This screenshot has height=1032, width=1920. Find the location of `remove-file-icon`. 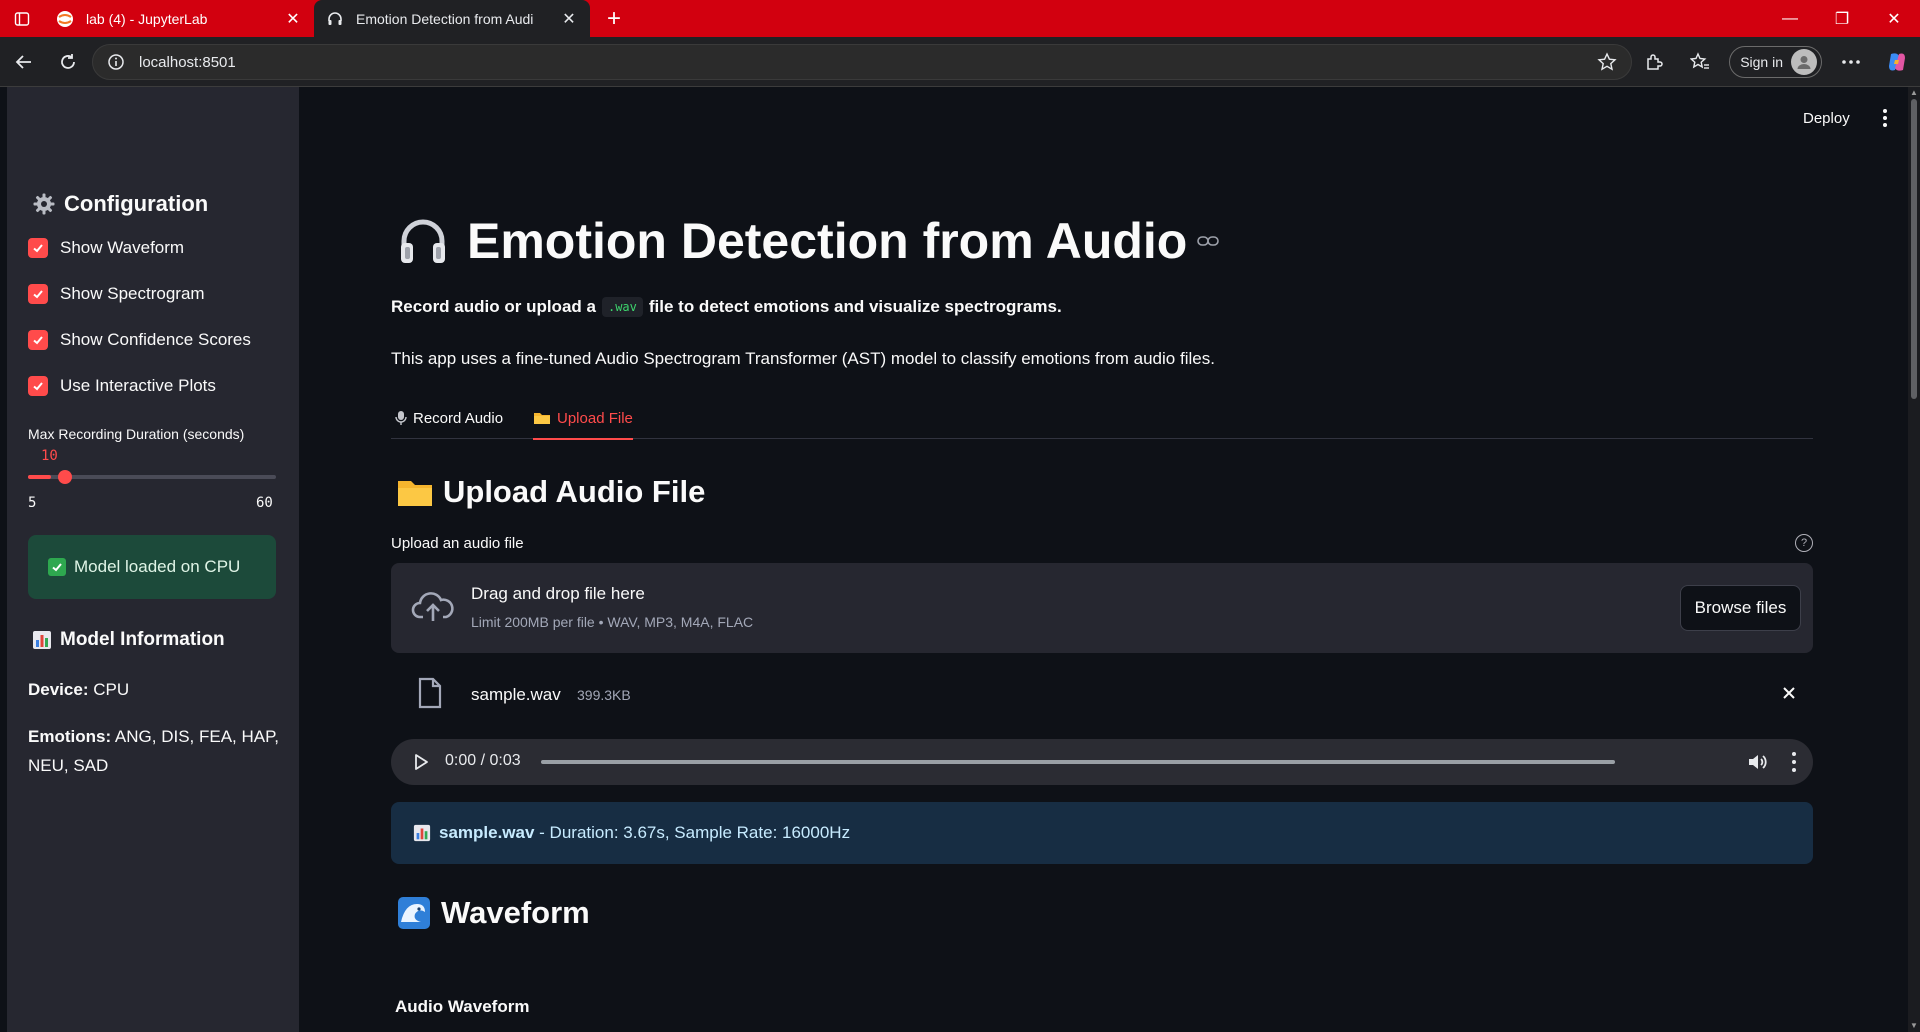

remove-file-icon is located at coordinates (1789, 693).